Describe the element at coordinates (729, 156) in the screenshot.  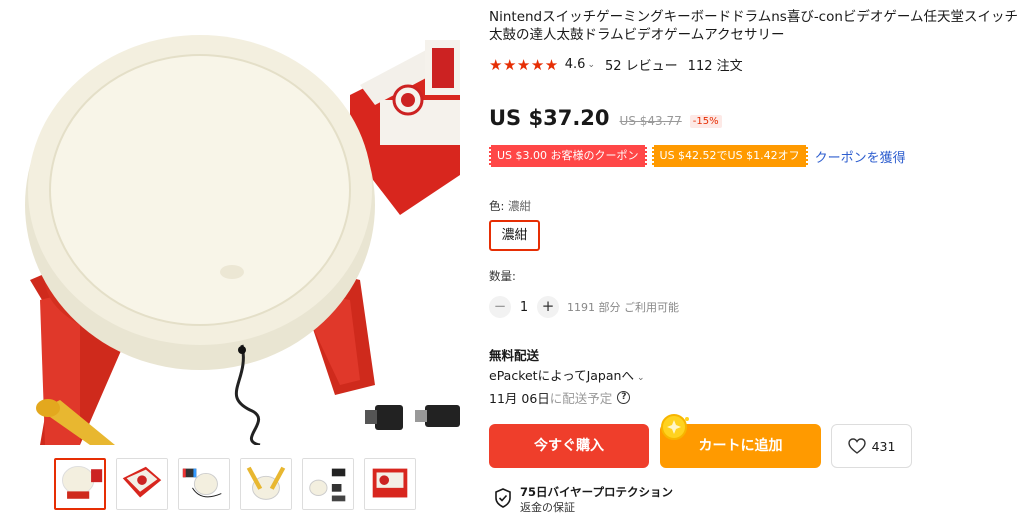
I see `threshold-coupon: US $42.52でUS $1.42オフ` at that location.